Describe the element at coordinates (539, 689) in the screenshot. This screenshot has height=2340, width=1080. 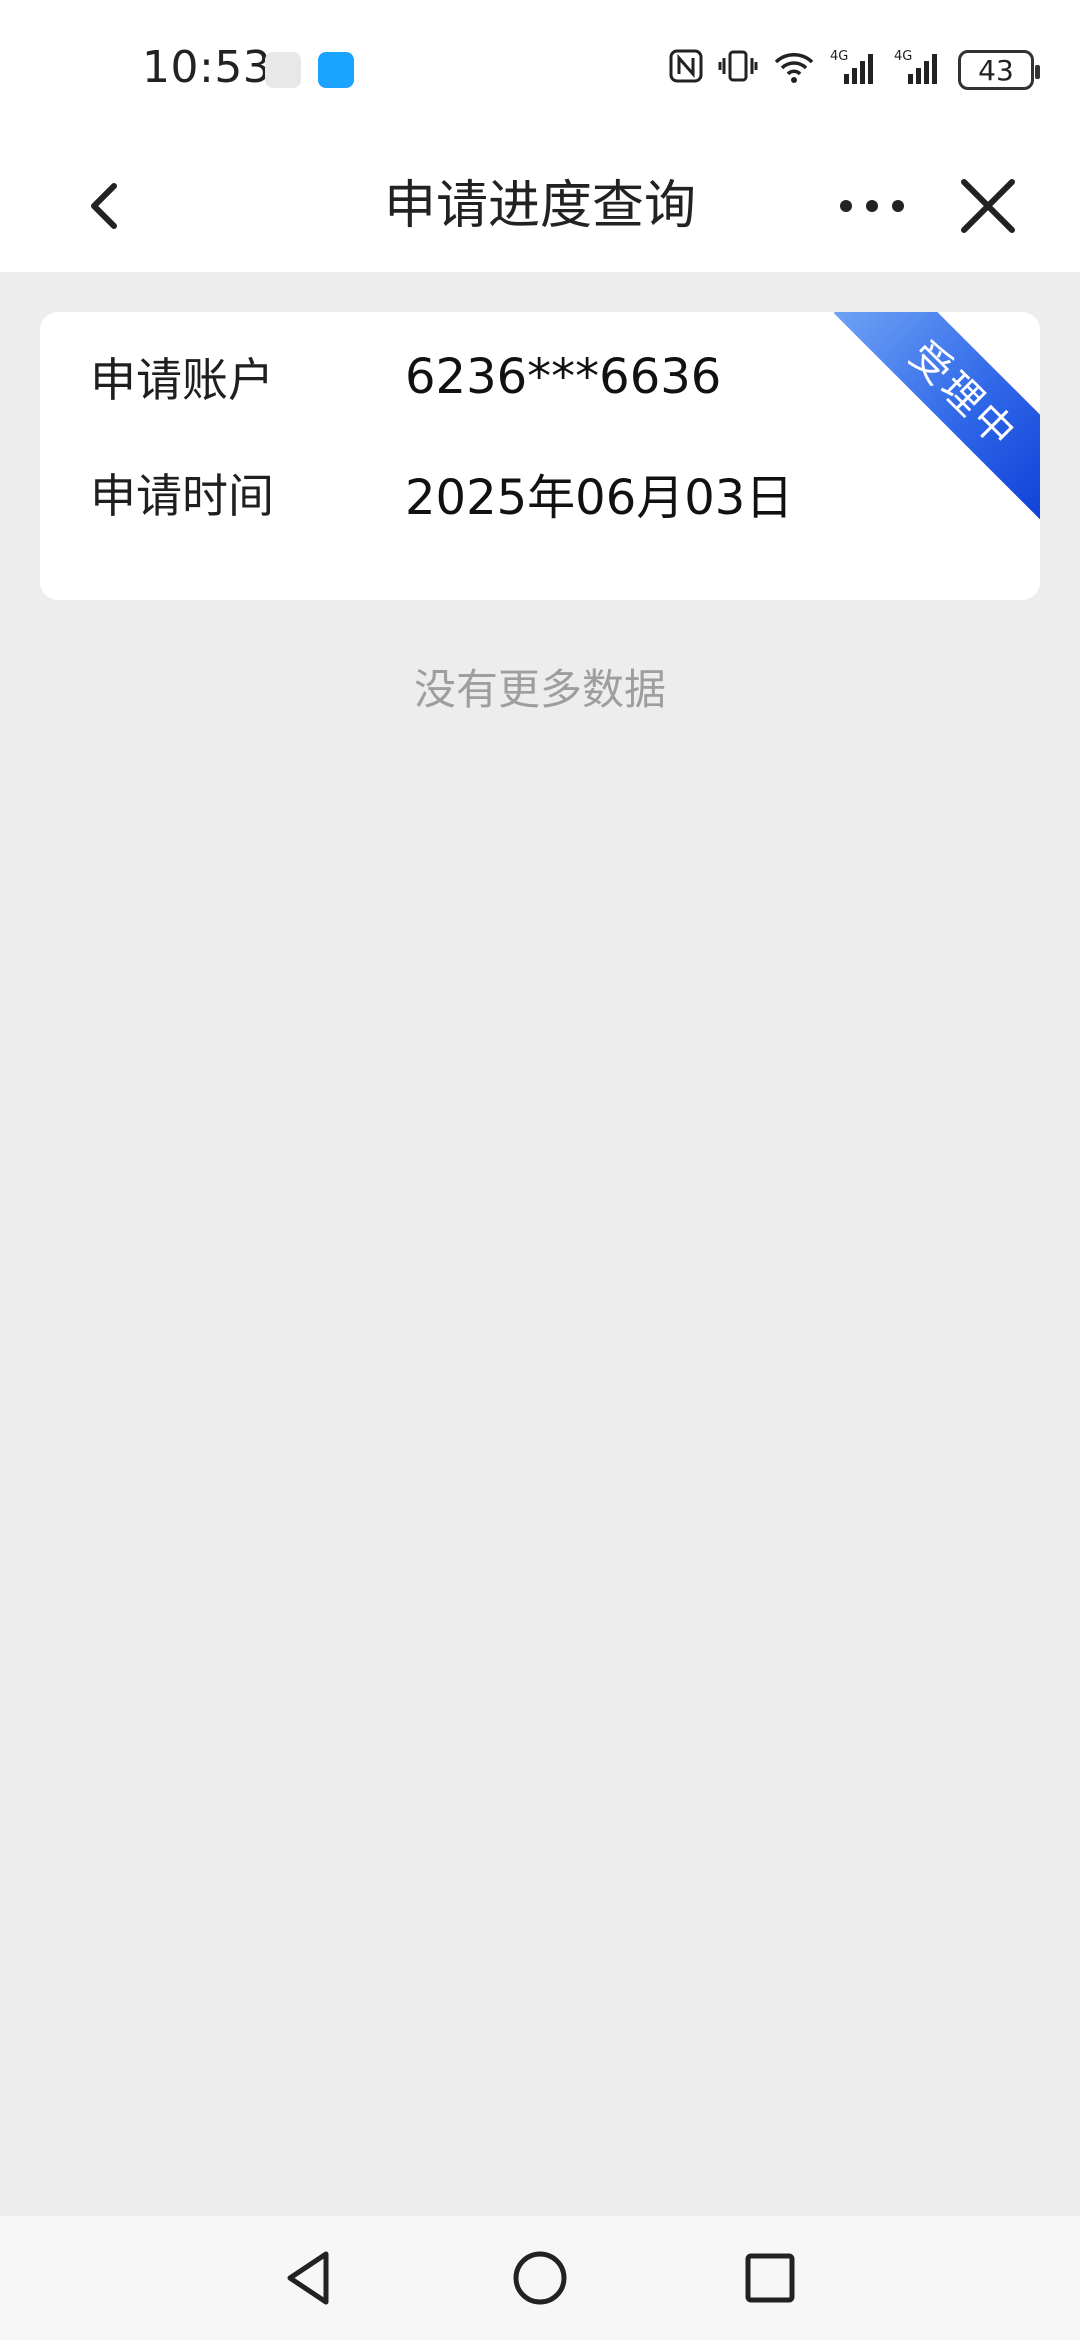
I see `no-more-data-text: 没有更多数据` at that location.